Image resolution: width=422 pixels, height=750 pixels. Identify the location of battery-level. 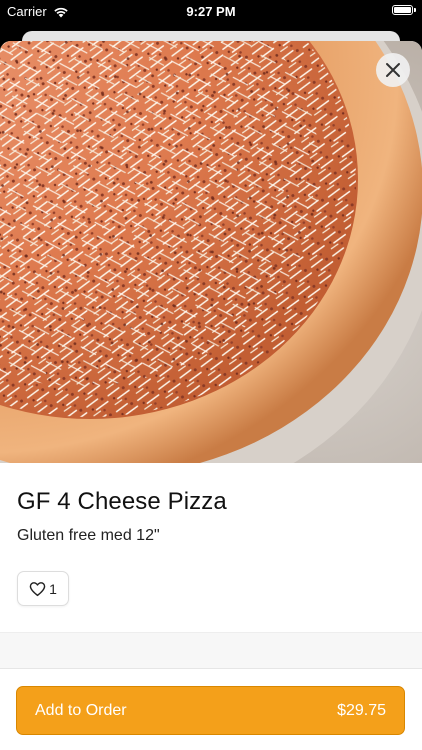
(402, 10).